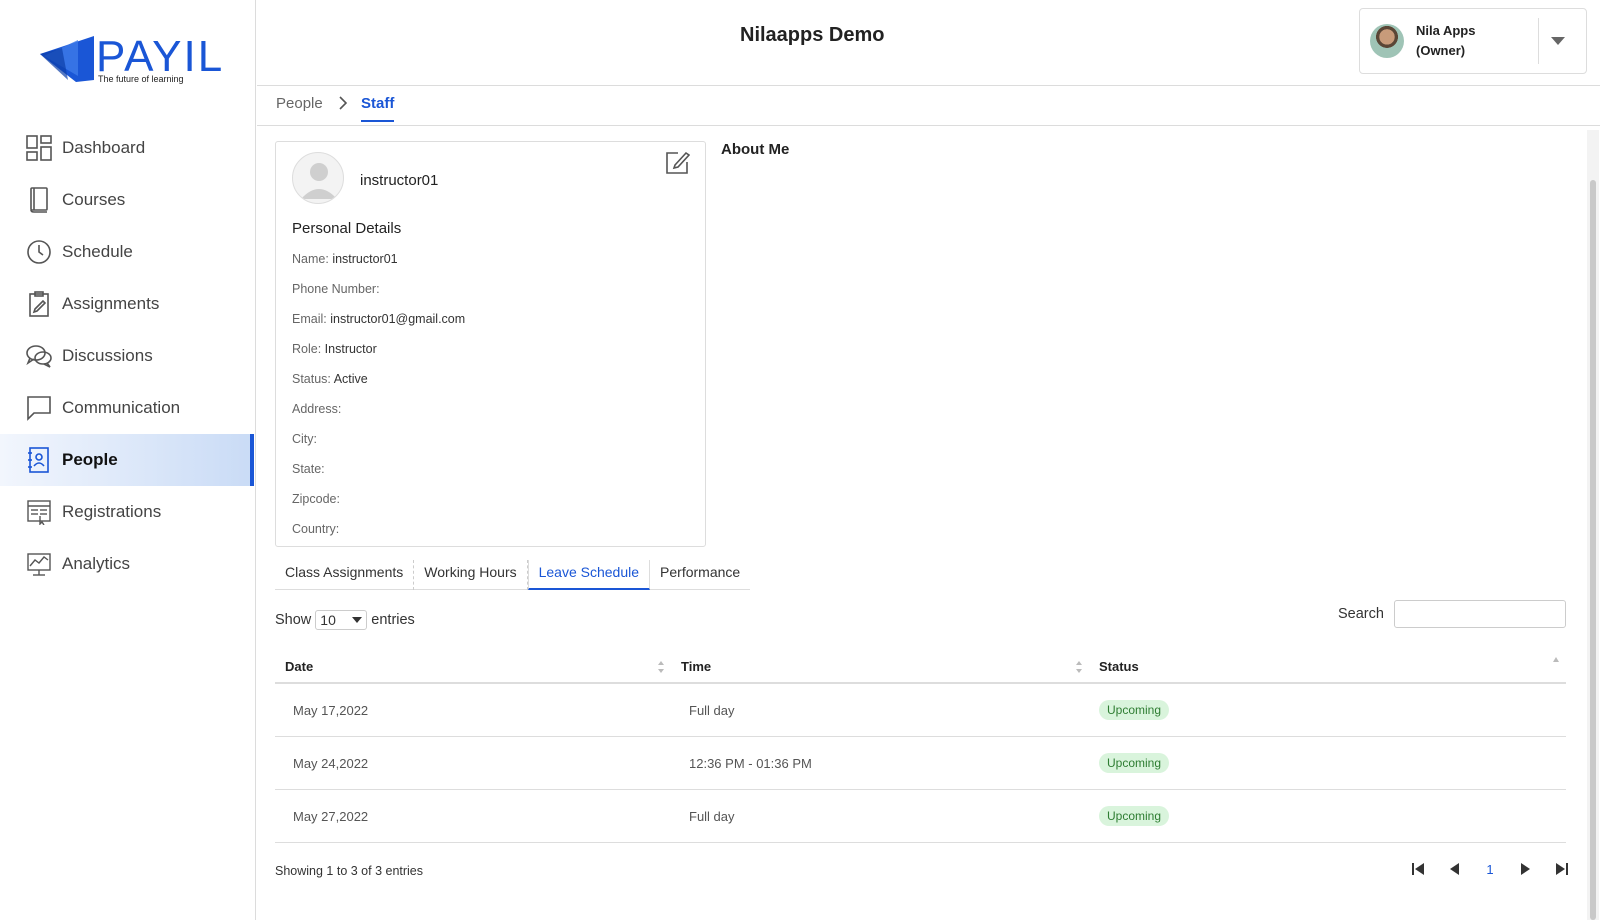 This screenshot has width=1600, height=920. Describe the element at coordinates (128, 512) in the screenshot. I see `sidebar-item-registrations: Registrations` at that location.